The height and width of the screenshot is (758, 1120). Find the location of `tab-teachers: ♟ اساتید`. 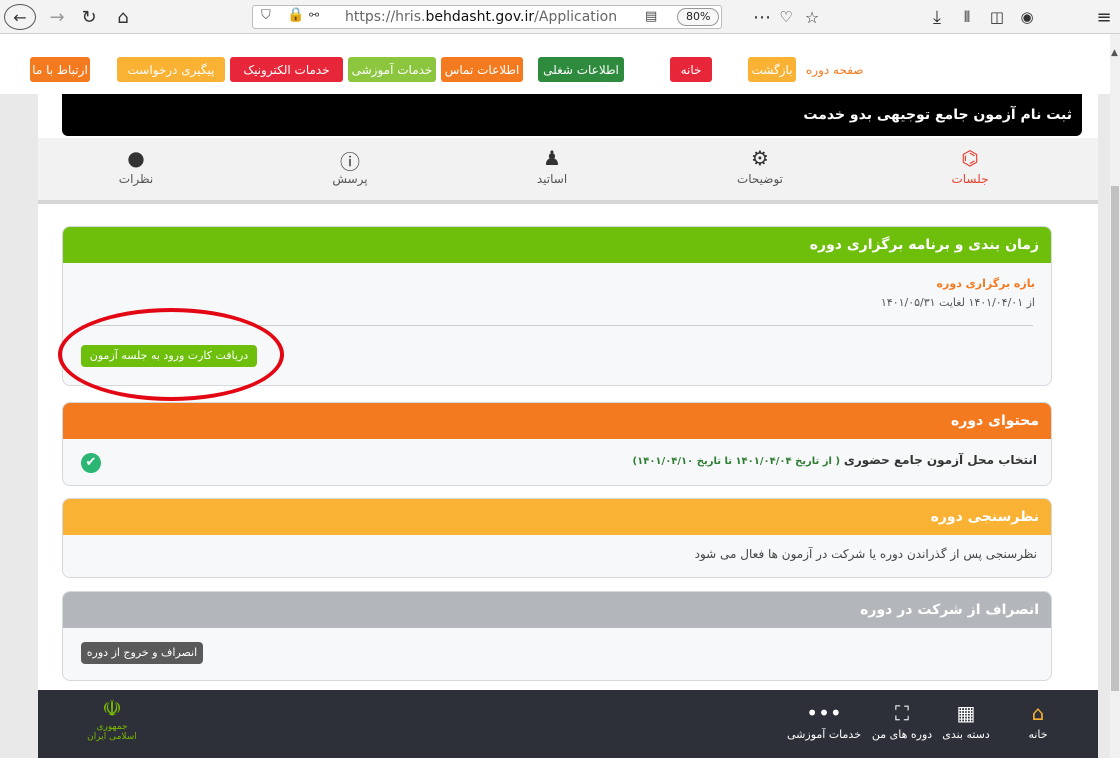

tab-teachers: ♟ اساتید is located at coordinates (552, 166).